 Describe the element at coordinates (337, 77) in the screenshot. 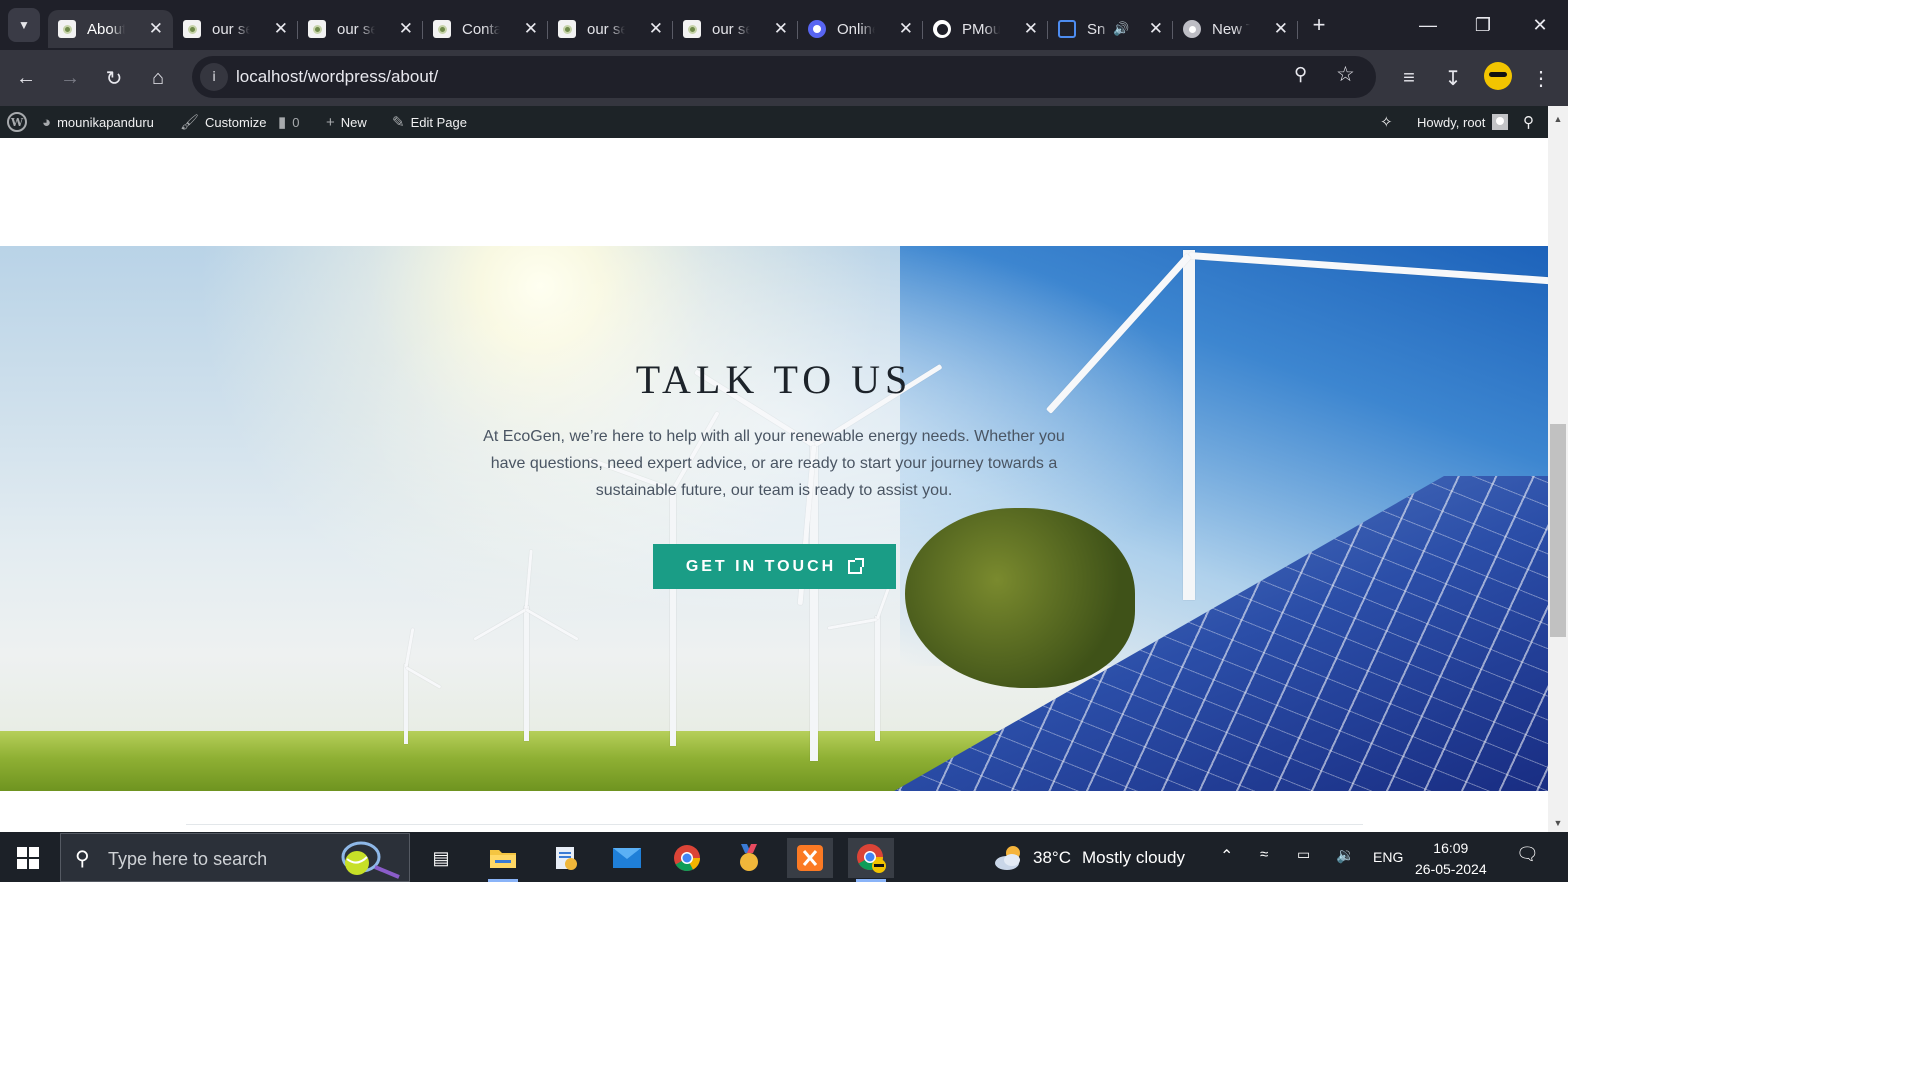

I see `url-text: localhost/wordpress/about/` at that location.